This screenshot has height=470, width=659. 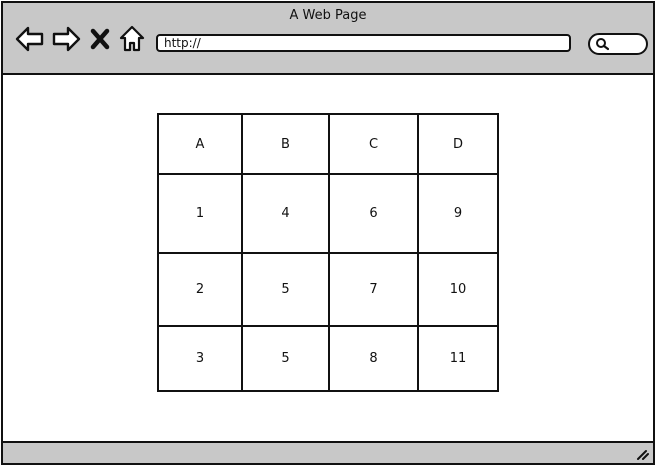 I want to click on table-cell: 2, so click(x=200, y=289).